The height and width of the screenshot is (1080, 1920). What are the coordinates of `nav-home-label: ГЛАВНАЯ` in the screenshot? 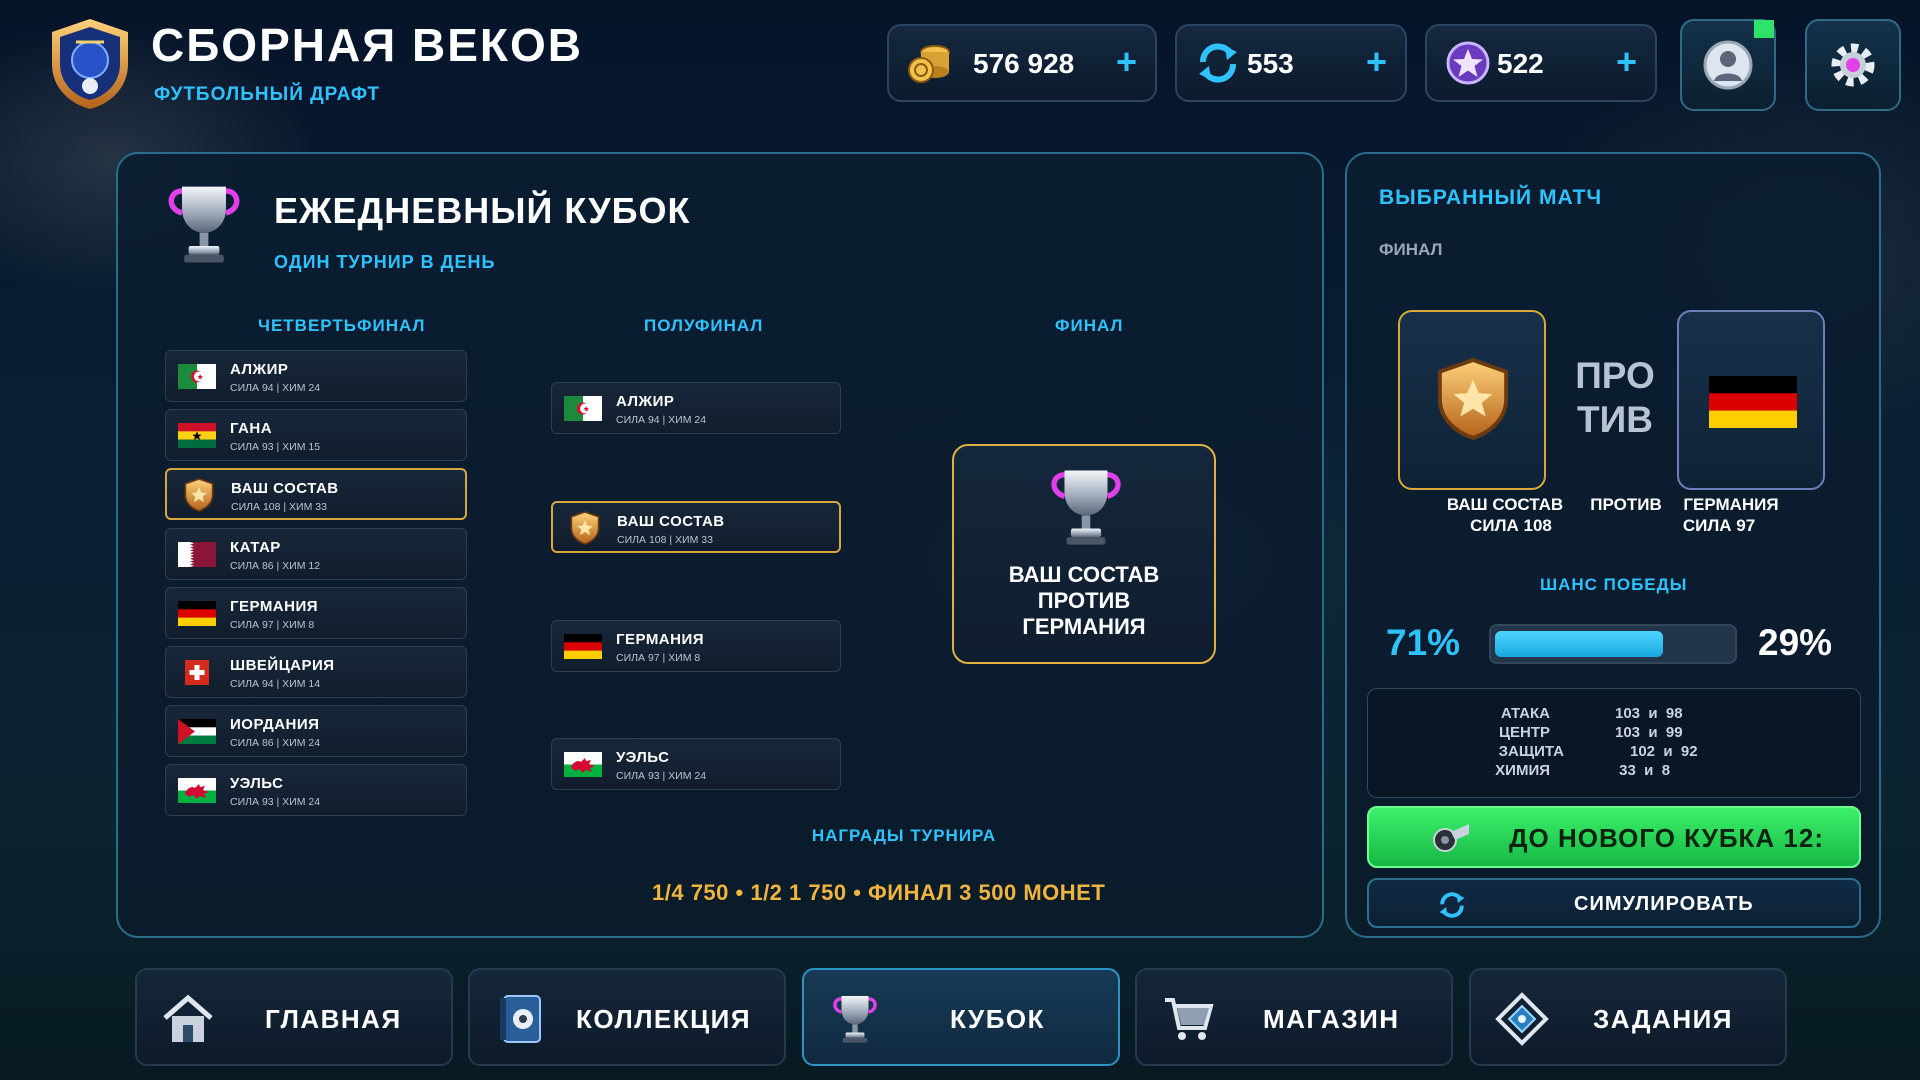 It's located at (333, 1019).